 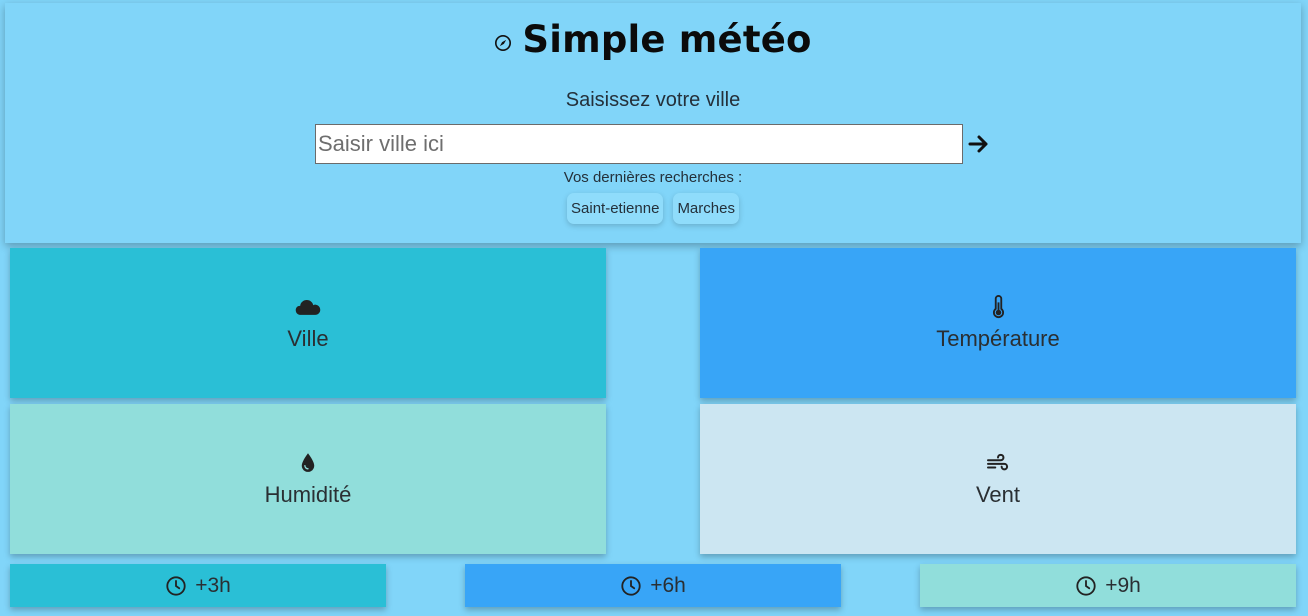 I want to click on forecast-9h-button: +9h, so click(x=1108, y=585).